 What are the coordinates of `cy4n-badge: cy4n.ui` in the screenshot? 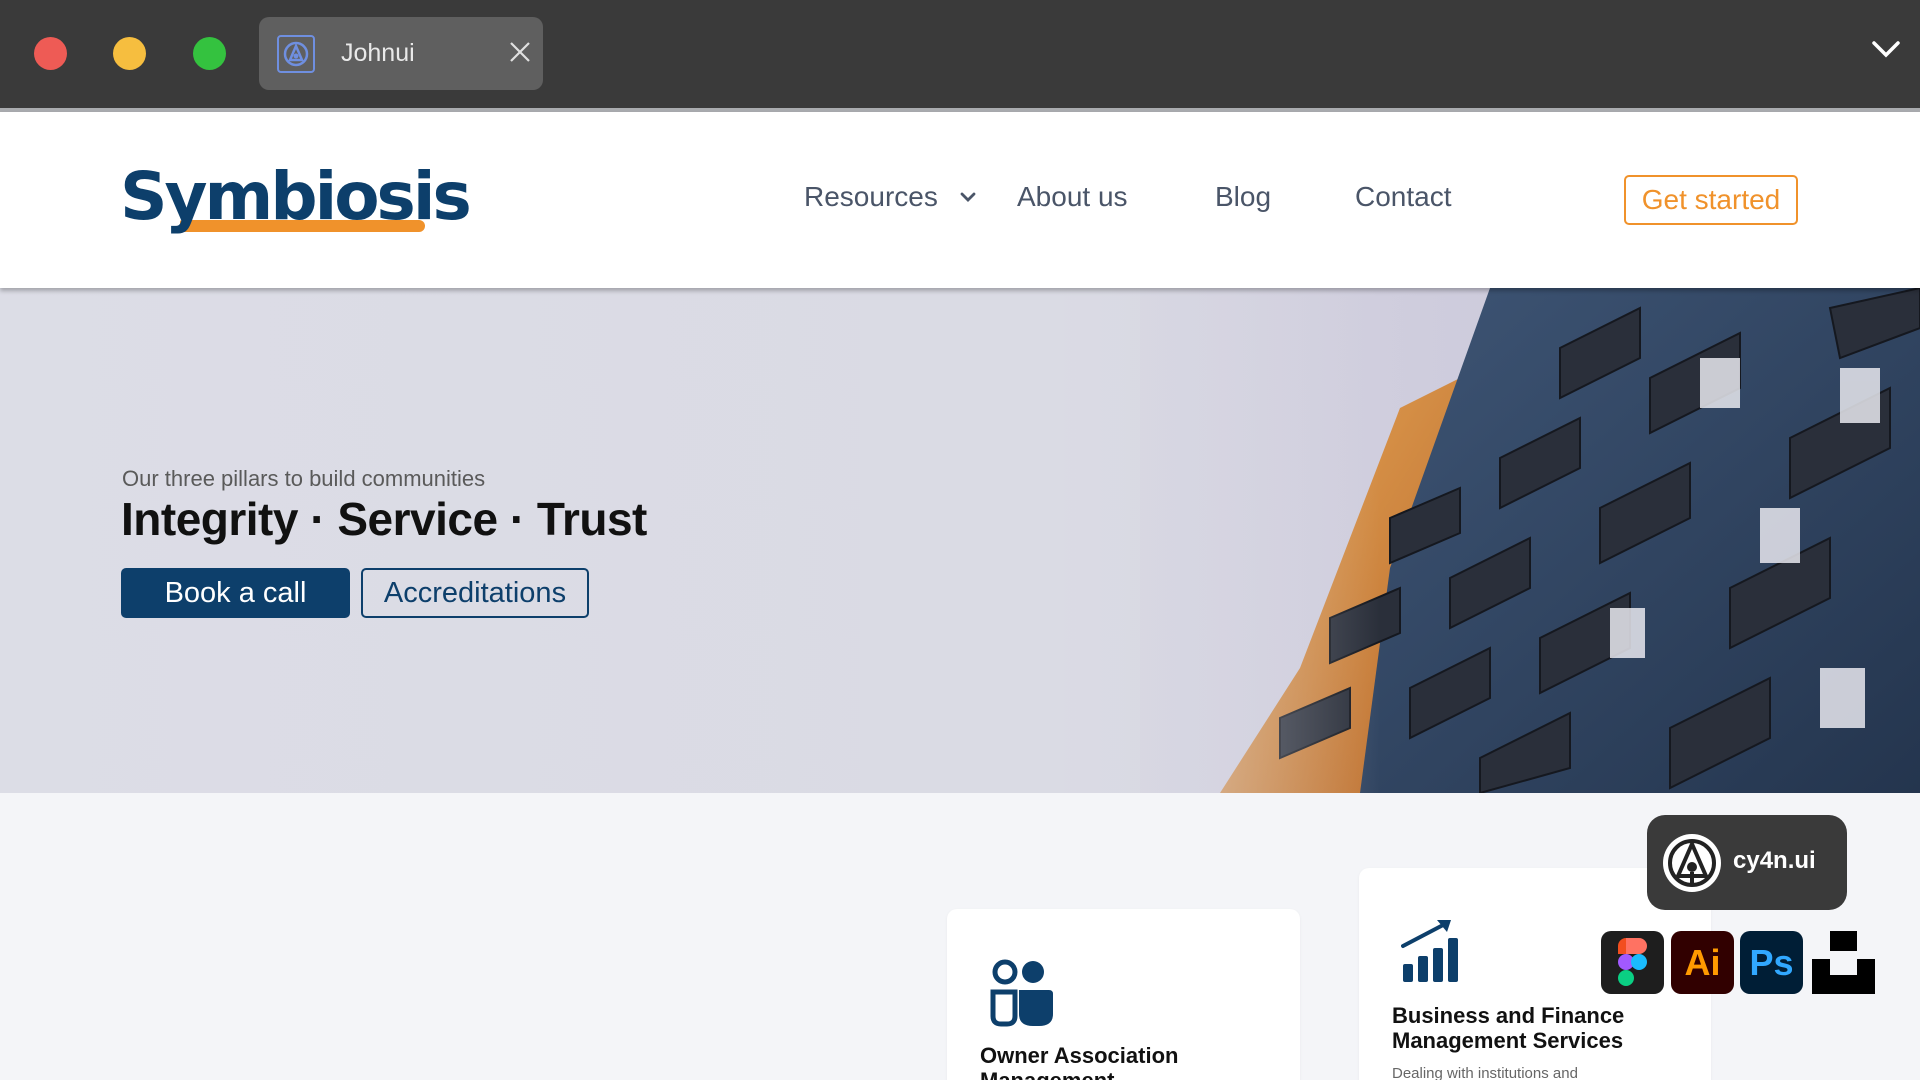 It's located at (1747, 862).